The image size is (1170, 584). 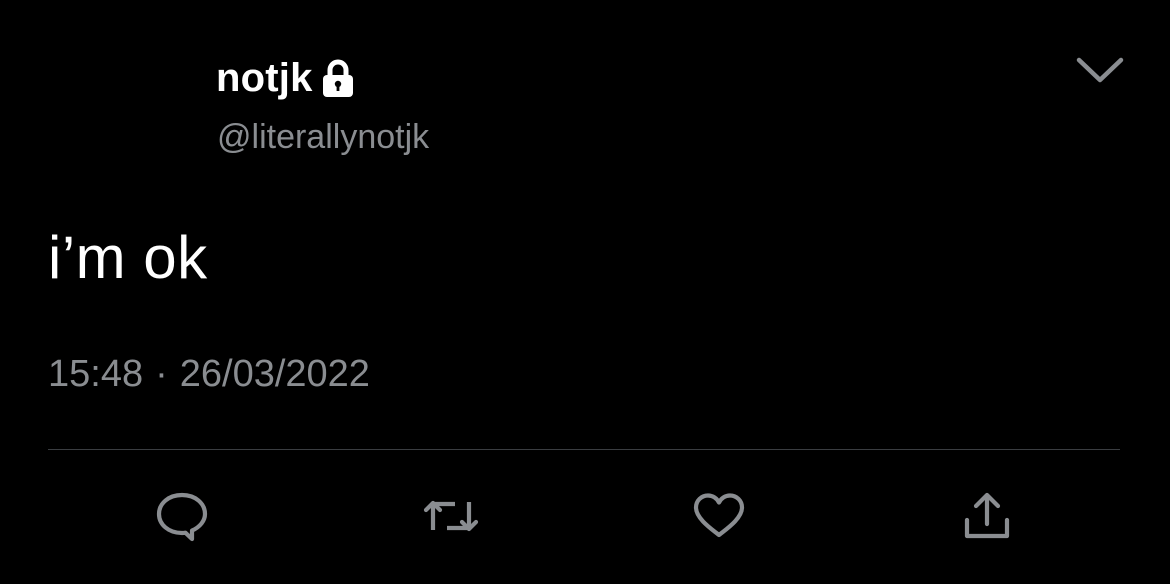 I want to click on author-row: notjk, so click(x=286, y=78).